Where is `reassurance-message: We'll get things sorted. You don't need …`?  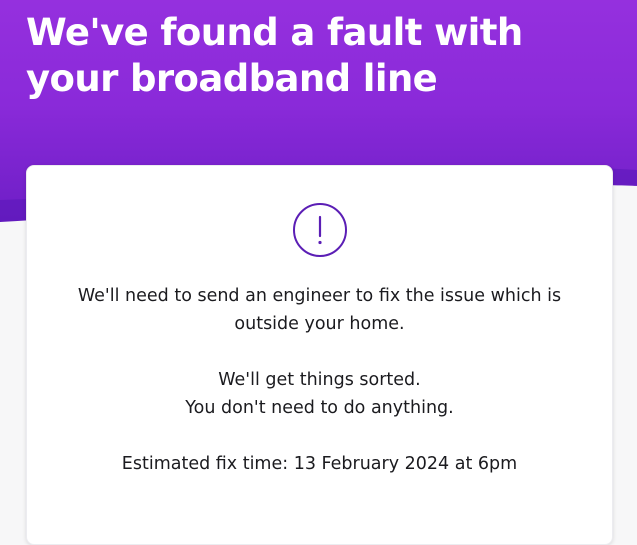
reassurance-message: We'll get things sorted. You don't need … is located at coordinates (319, 394).